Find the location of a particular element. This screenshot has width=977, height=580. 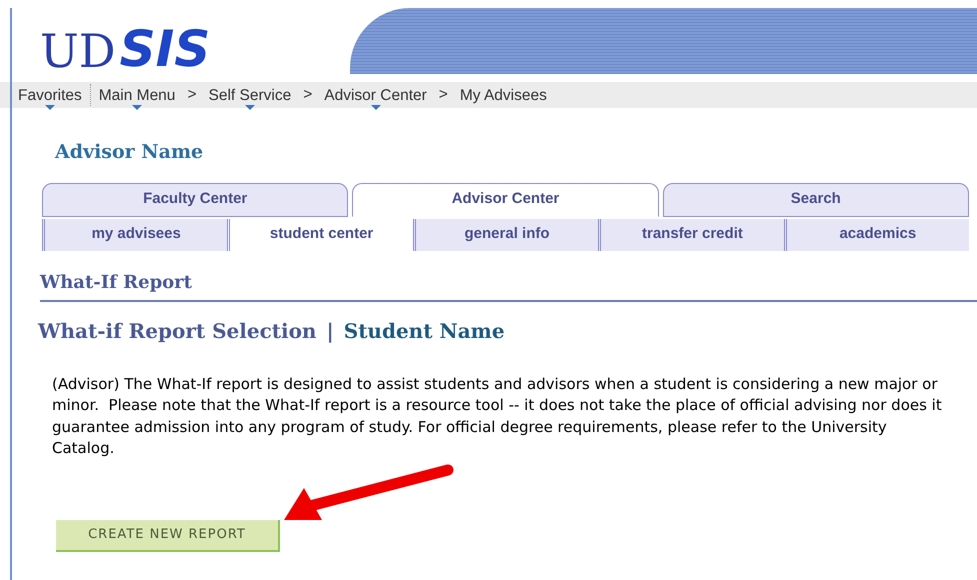

breadcrumb-link: Advisor Center is located at coordinates (375, 98).